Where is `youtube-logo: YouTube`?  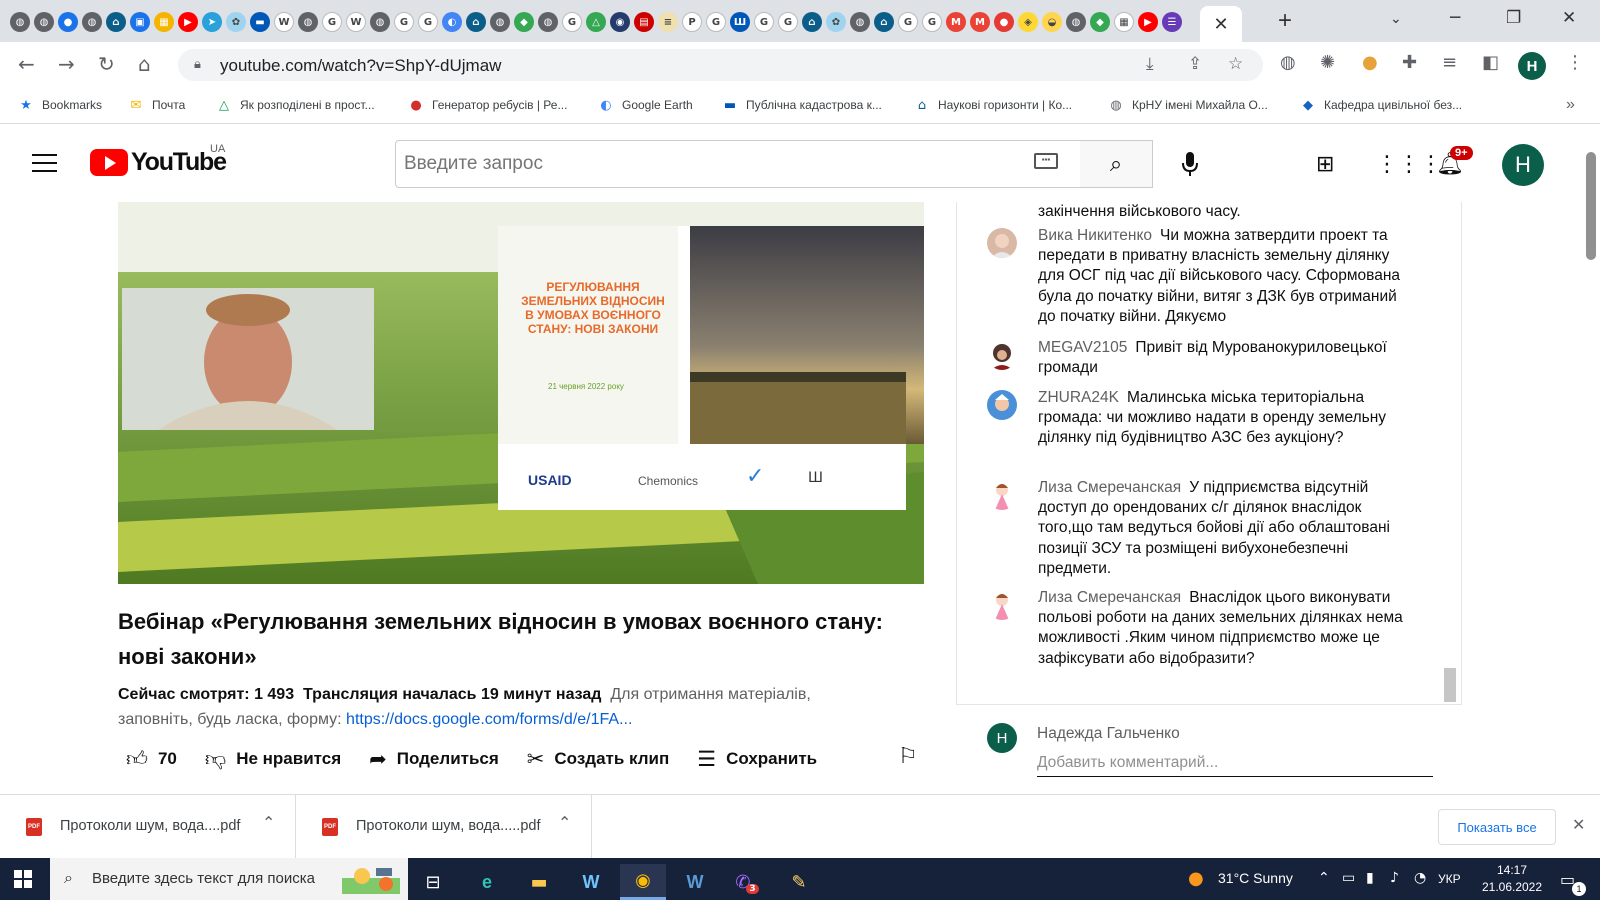
youtube-logo: YouTube is located at coordinates (158, 162).